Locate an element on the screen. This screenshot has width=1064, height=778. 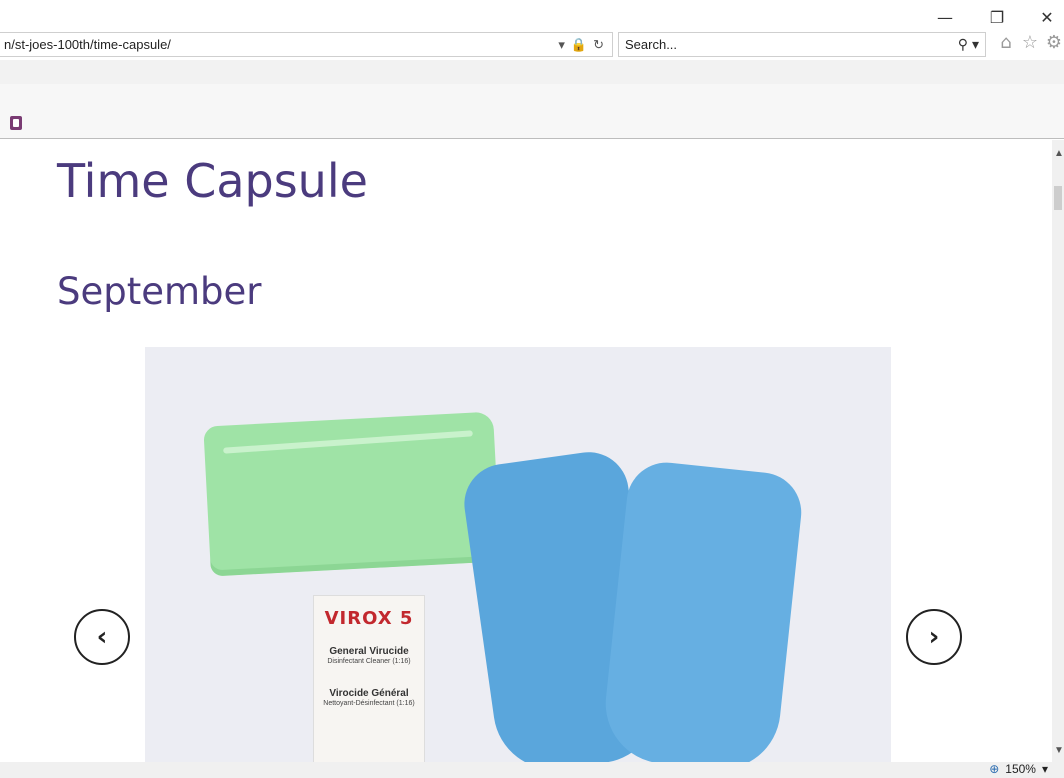
refresh-icon: ↻ is located at coordinates (598, 45).